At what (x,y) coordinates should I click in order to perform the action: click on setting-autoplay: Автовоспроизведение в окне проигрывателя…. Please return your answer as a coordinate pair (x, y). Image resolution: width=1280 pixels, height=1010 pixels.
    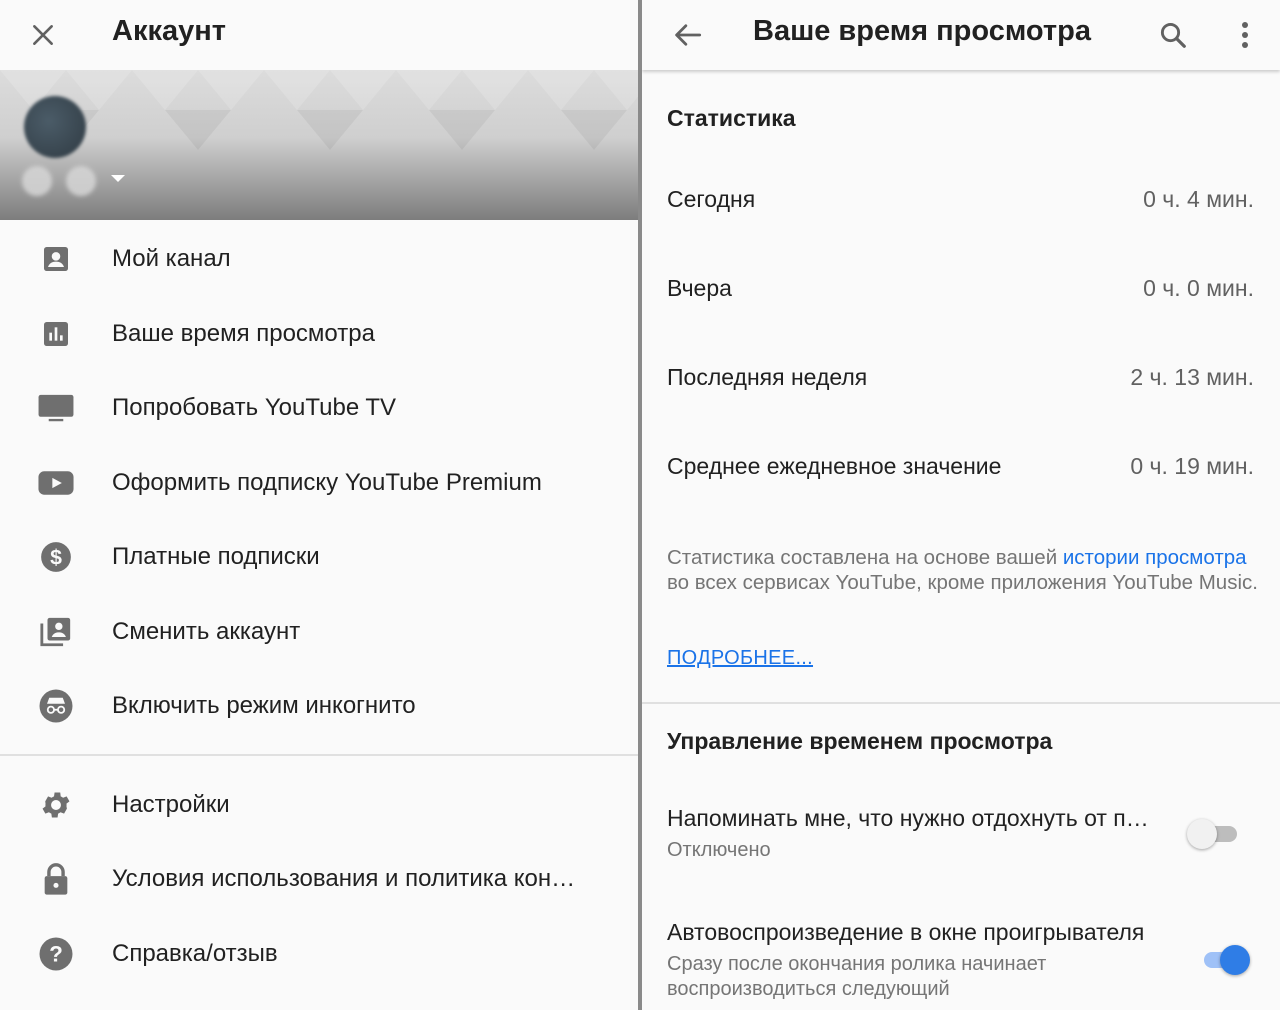
    Looking at the image, I should click on (973, 960).